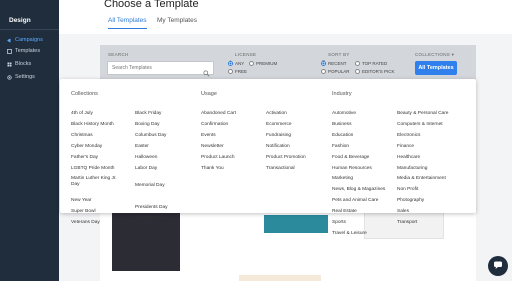  Describe the element at coordinates (146, 158) in the screenshot. I see `collections-option: Halloween` at that location.